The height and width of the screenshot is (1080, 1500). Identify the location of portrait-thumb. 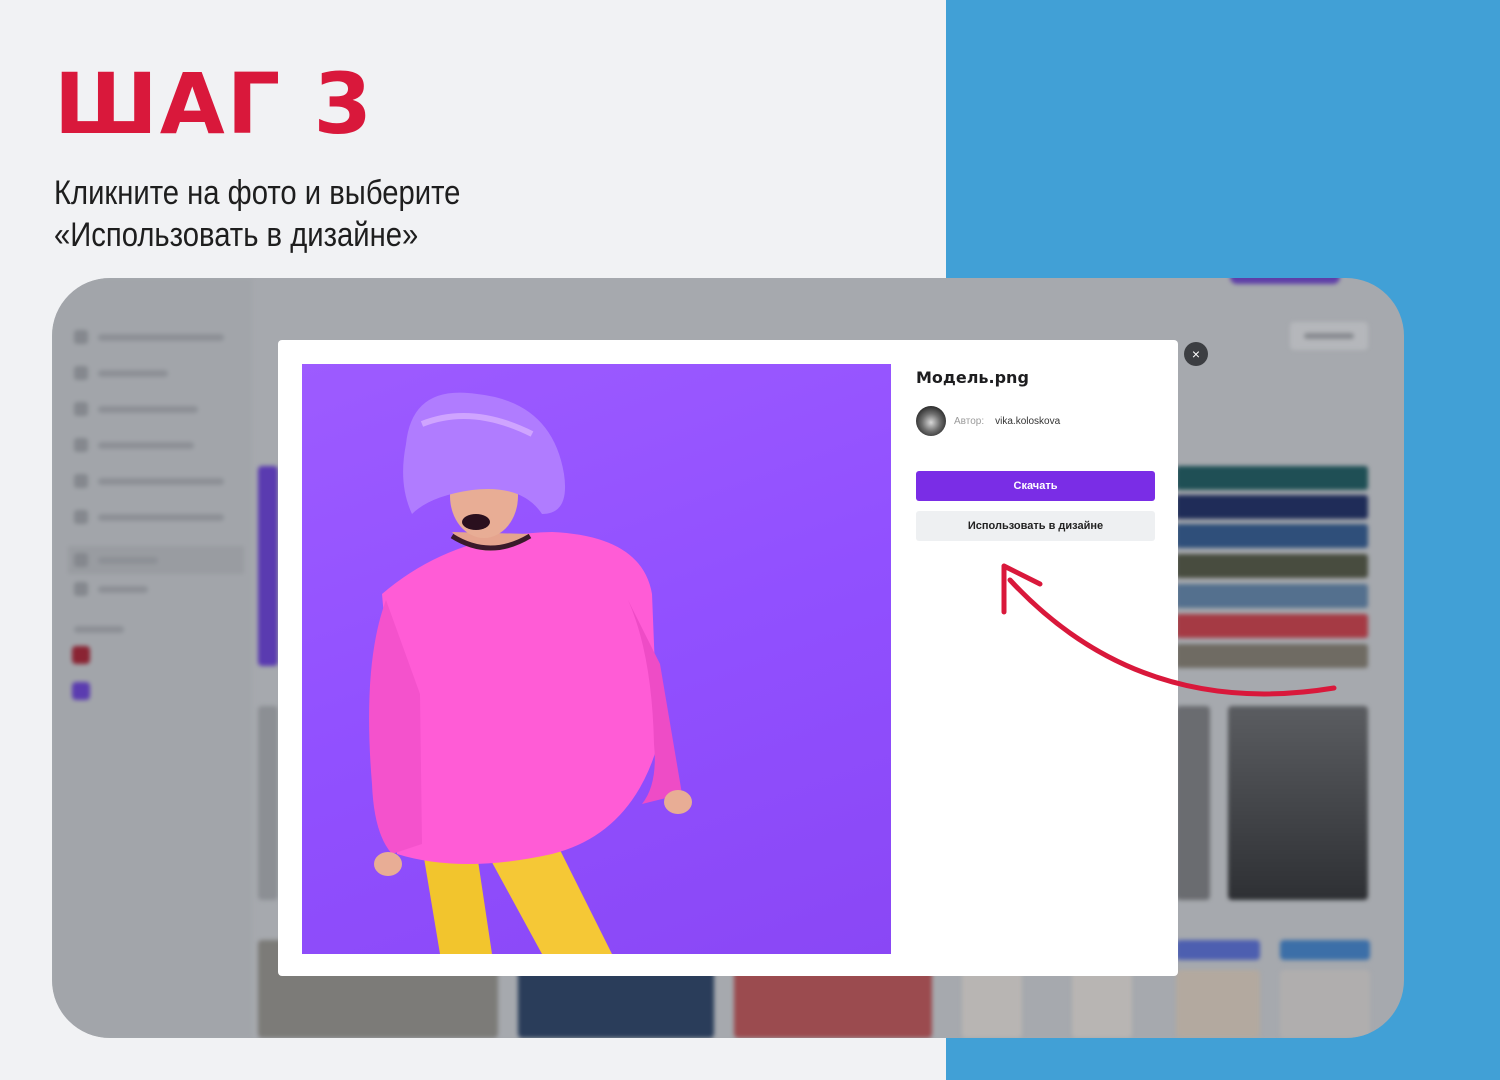
(1298, 803).